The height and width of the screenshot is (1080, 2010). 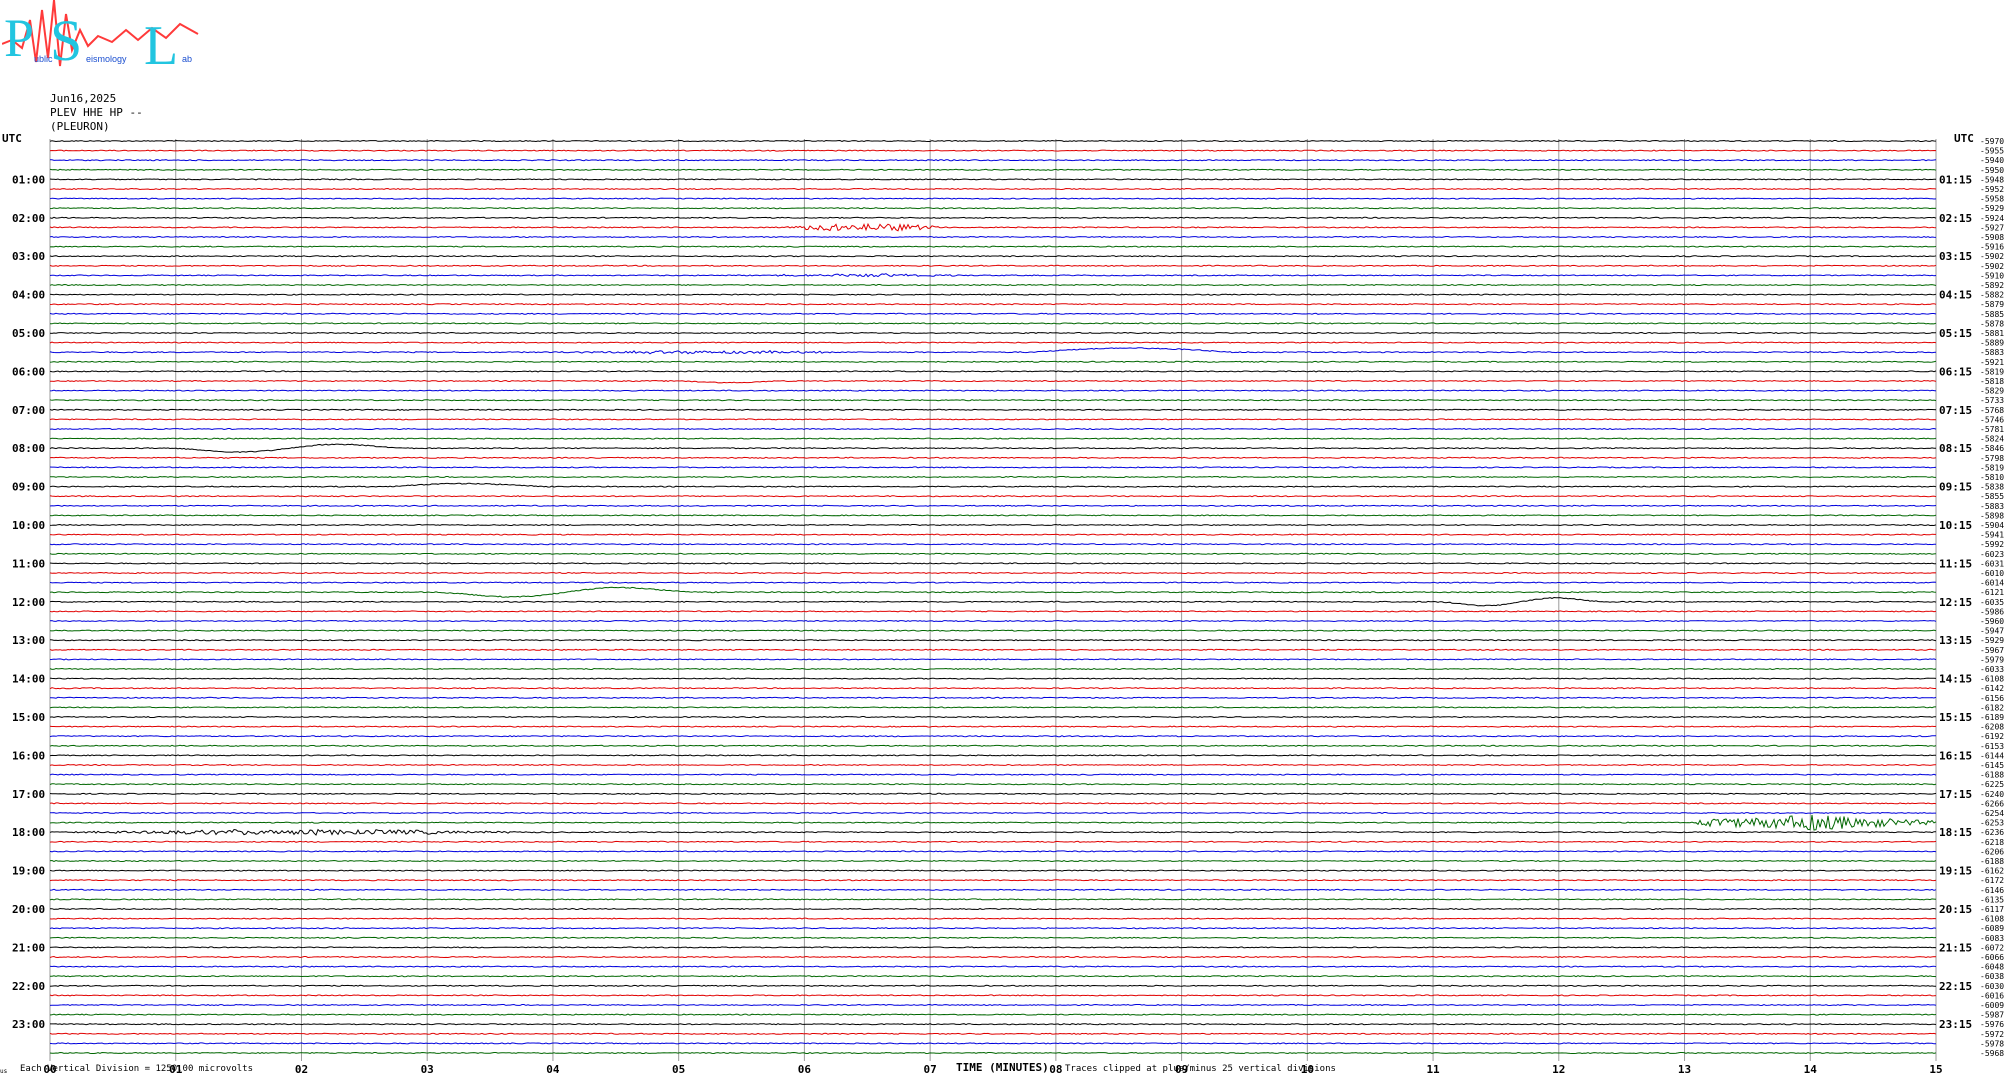 I want to click on trace-offset-label: -6162, so click(x=1992, y=871).